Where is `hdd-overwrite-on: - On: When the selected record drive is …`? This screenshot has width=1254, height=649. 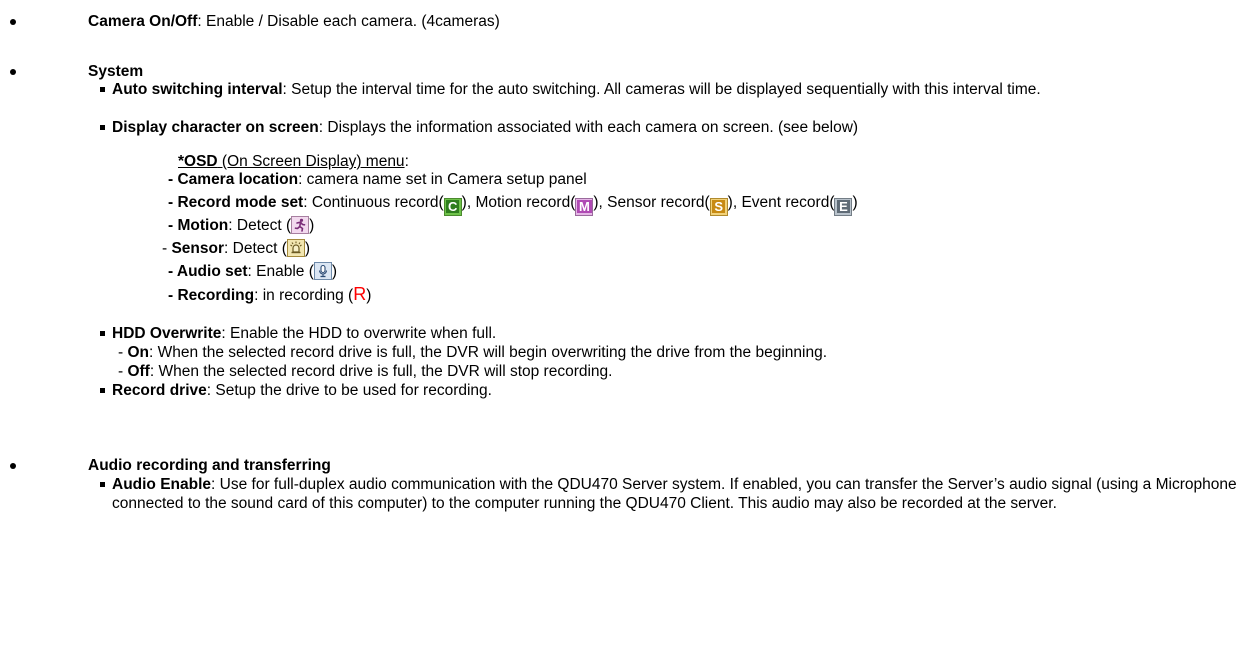 hdd-overwrite-on: - On: When the selected record drive is … is located at coordinates (473, 352).